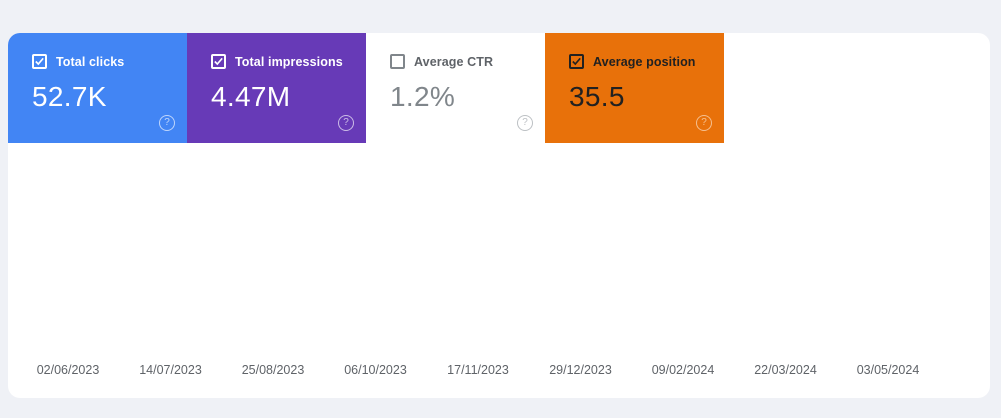 The width and height of the screenshot is (1001, 418). Describe the element at coordinates (683, 370) in the screenshot. I see `x-axis-tick-label: 09/02/2024` at that location.